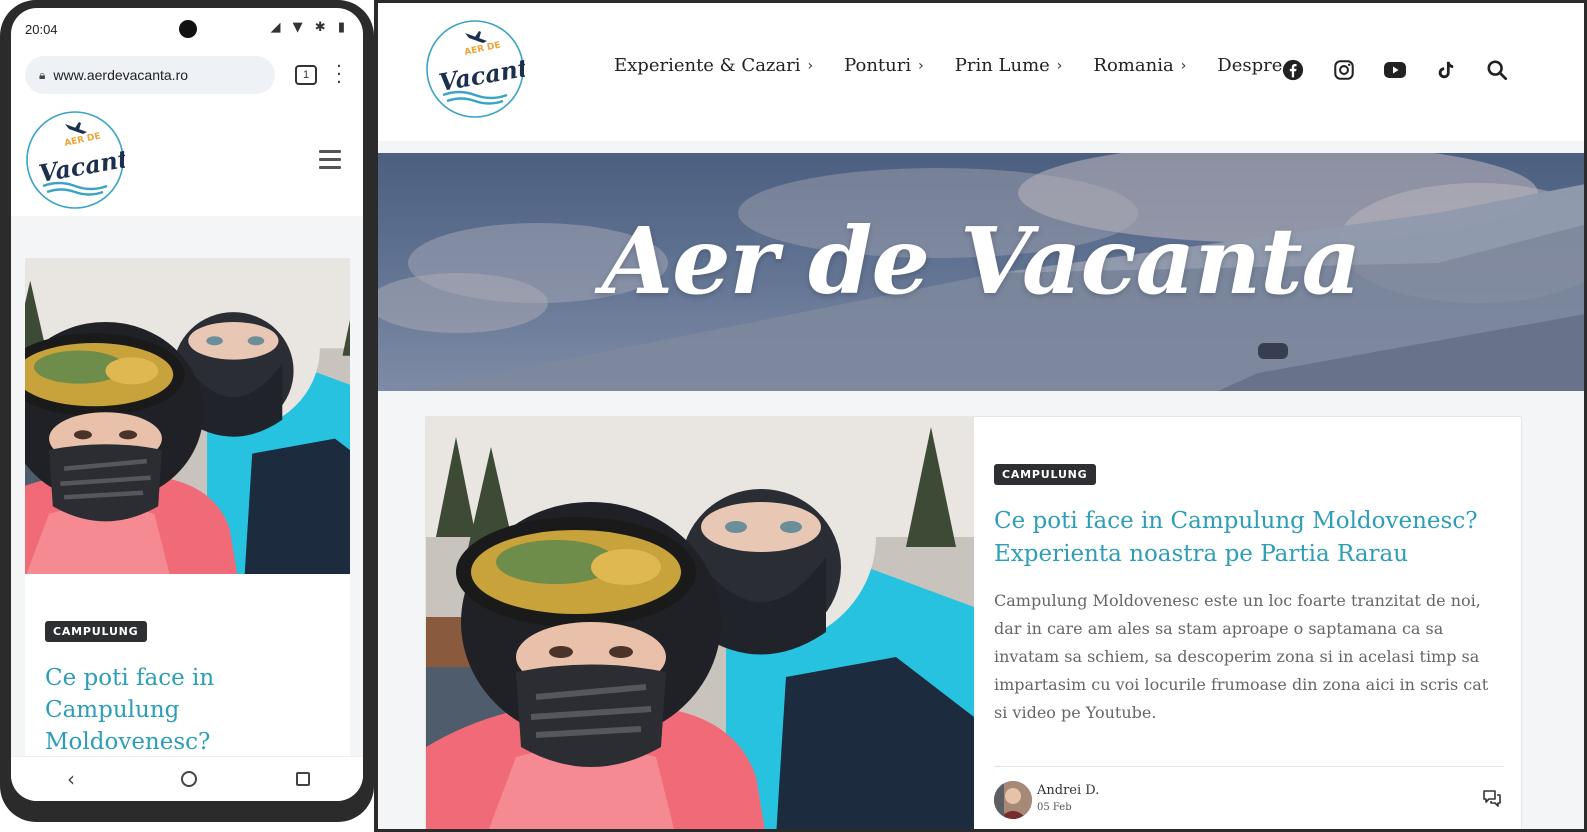 This screenshot has height=832, width=1587. What do you see at coordinates (1249, 766) in the screenshot?
I see `divider` at bounding box center [1249, 766].